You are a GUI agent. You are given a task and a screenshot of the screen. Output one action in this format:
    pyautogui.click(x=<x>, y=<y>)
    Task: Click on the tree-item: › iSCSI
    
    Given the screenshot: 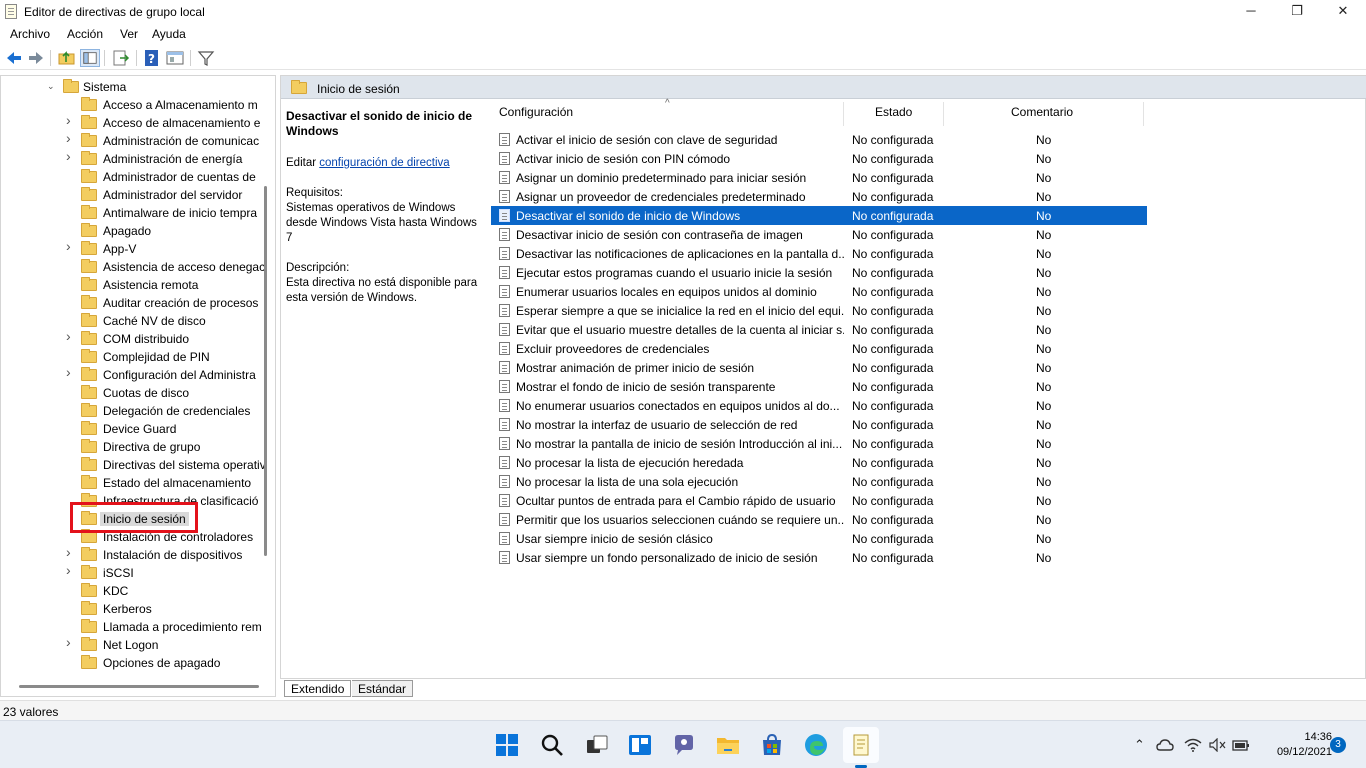 What is the action you would take?
    pyautogui.click(x=132, y=572)
    